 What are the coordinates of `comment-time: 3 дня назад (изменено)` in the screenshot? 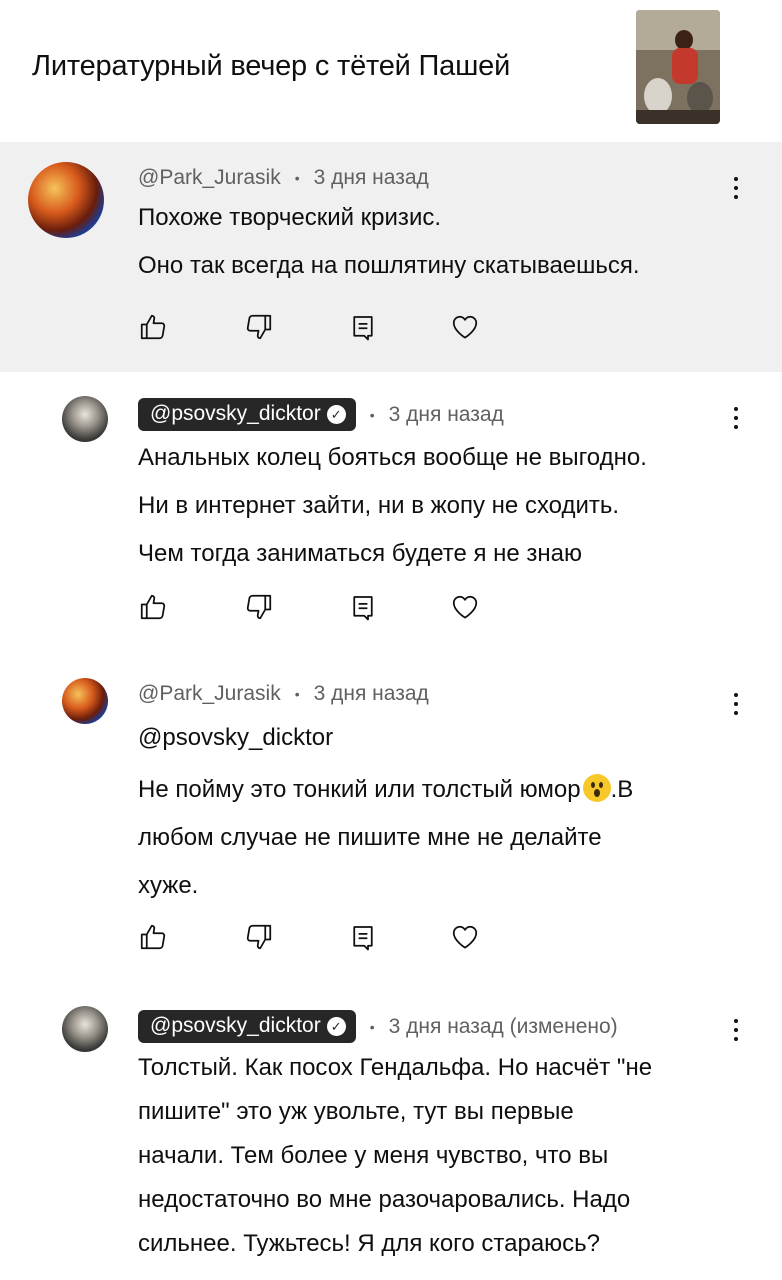 It's located at (503, 1026).